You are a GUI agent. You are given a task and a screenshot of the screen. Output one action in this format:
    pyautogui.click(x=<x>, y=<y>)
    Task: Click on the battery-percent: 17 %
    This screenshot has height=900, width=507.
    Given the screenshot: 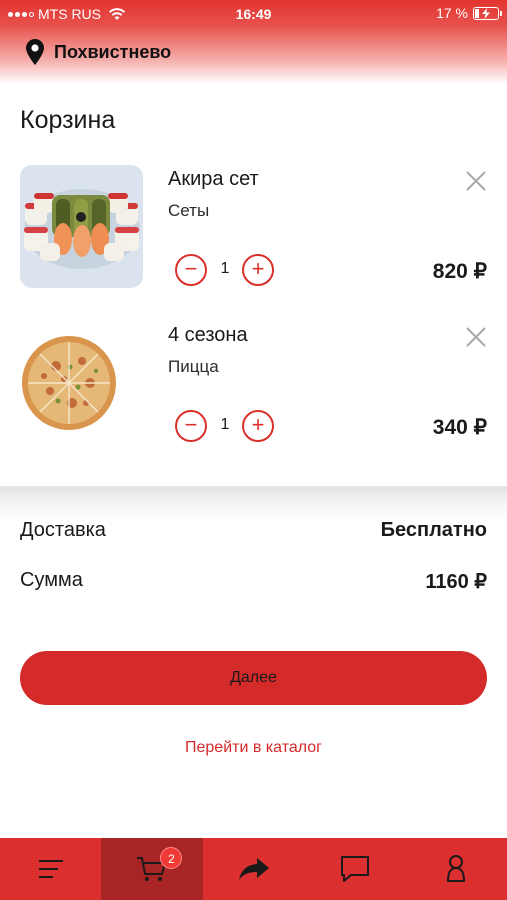 What is the action you would take?
    pyautogui.click(x=452, y=13)
    